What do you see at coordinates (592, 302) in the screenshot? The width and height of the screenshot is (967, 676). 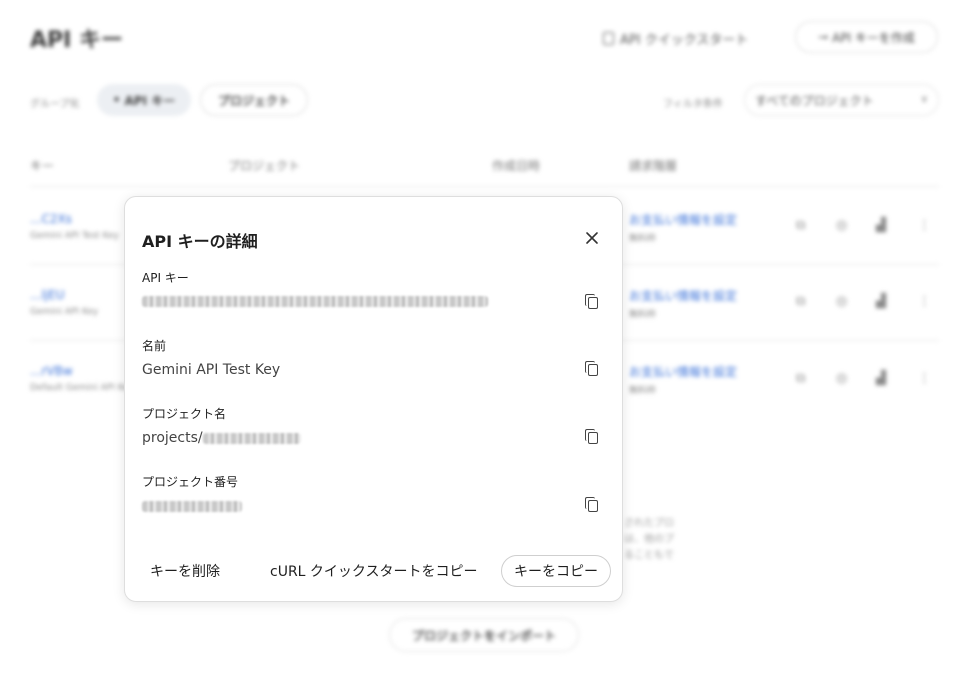 I see `copy-api-key-button` at bounding box center [592, 302].